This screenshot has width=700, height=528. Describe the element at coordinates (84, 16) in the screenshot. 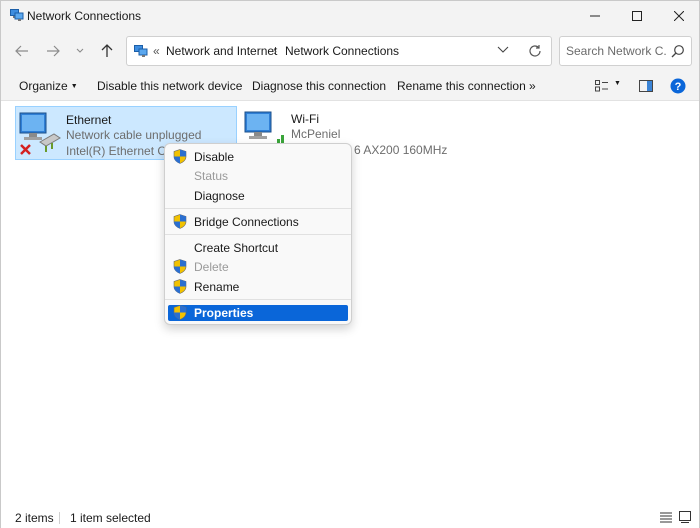

I see `window-title: Network Connections` at that location.